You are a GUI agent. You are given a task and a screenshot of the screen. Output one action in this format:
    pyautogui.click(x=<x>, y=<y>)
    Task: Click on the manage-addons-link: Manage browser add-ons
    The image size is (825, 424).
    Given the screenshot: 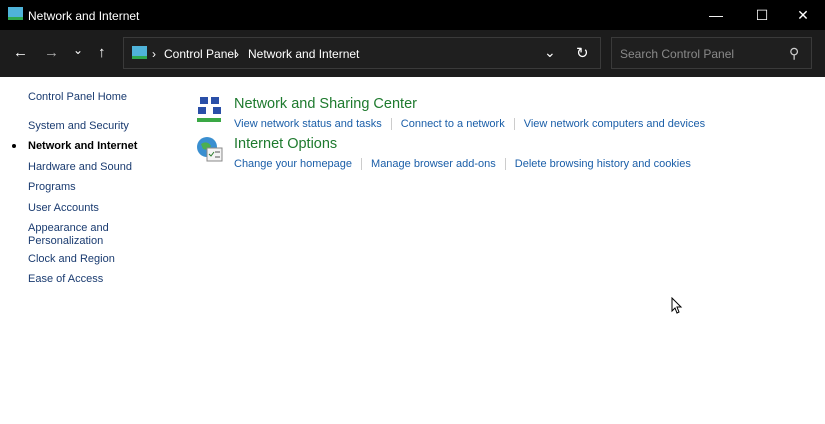 What is the action you would take?
    pyautogui.click(x=433, y=164)
    